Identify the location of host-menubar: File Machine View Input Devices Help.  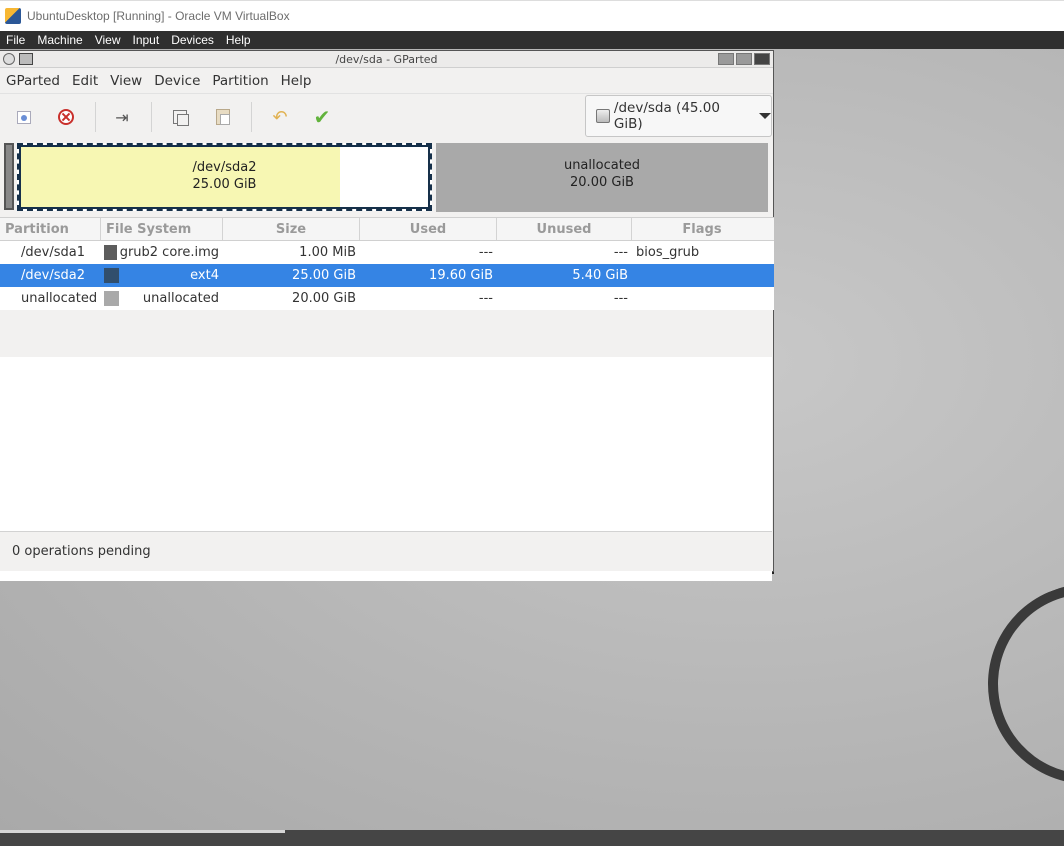
(532, 40).